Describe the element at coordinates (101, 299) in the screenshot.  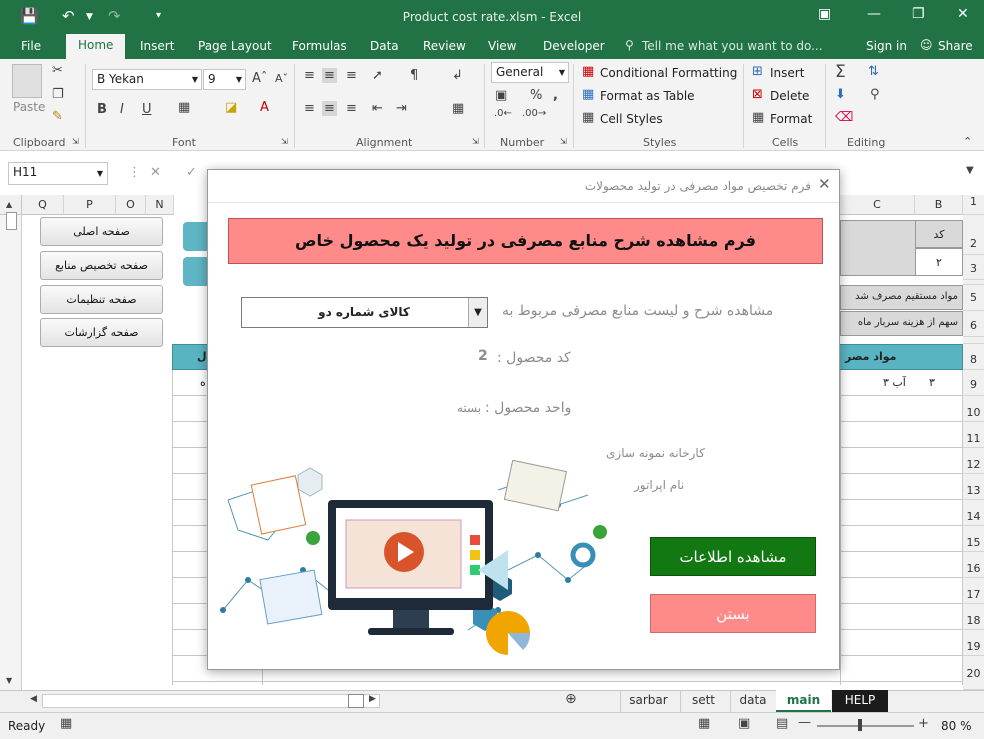
I see `settings-page-button: صفحه تنظیمات` at that location.